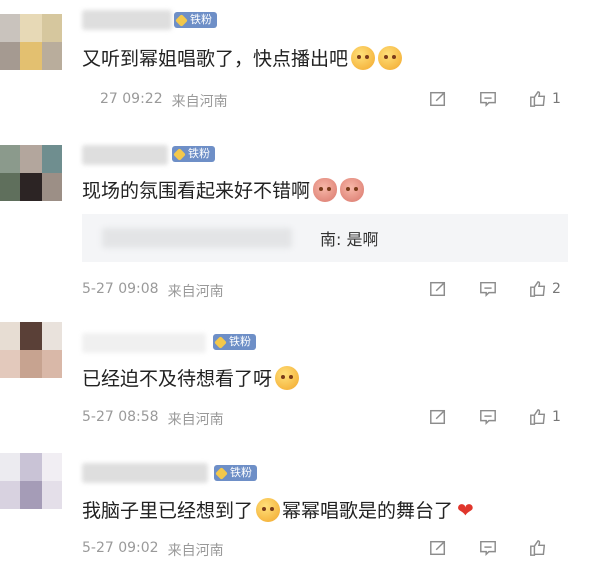  Describe the element at coordinates (268, 509) in the screenshot. I see `grin-face-emoji` at that location.